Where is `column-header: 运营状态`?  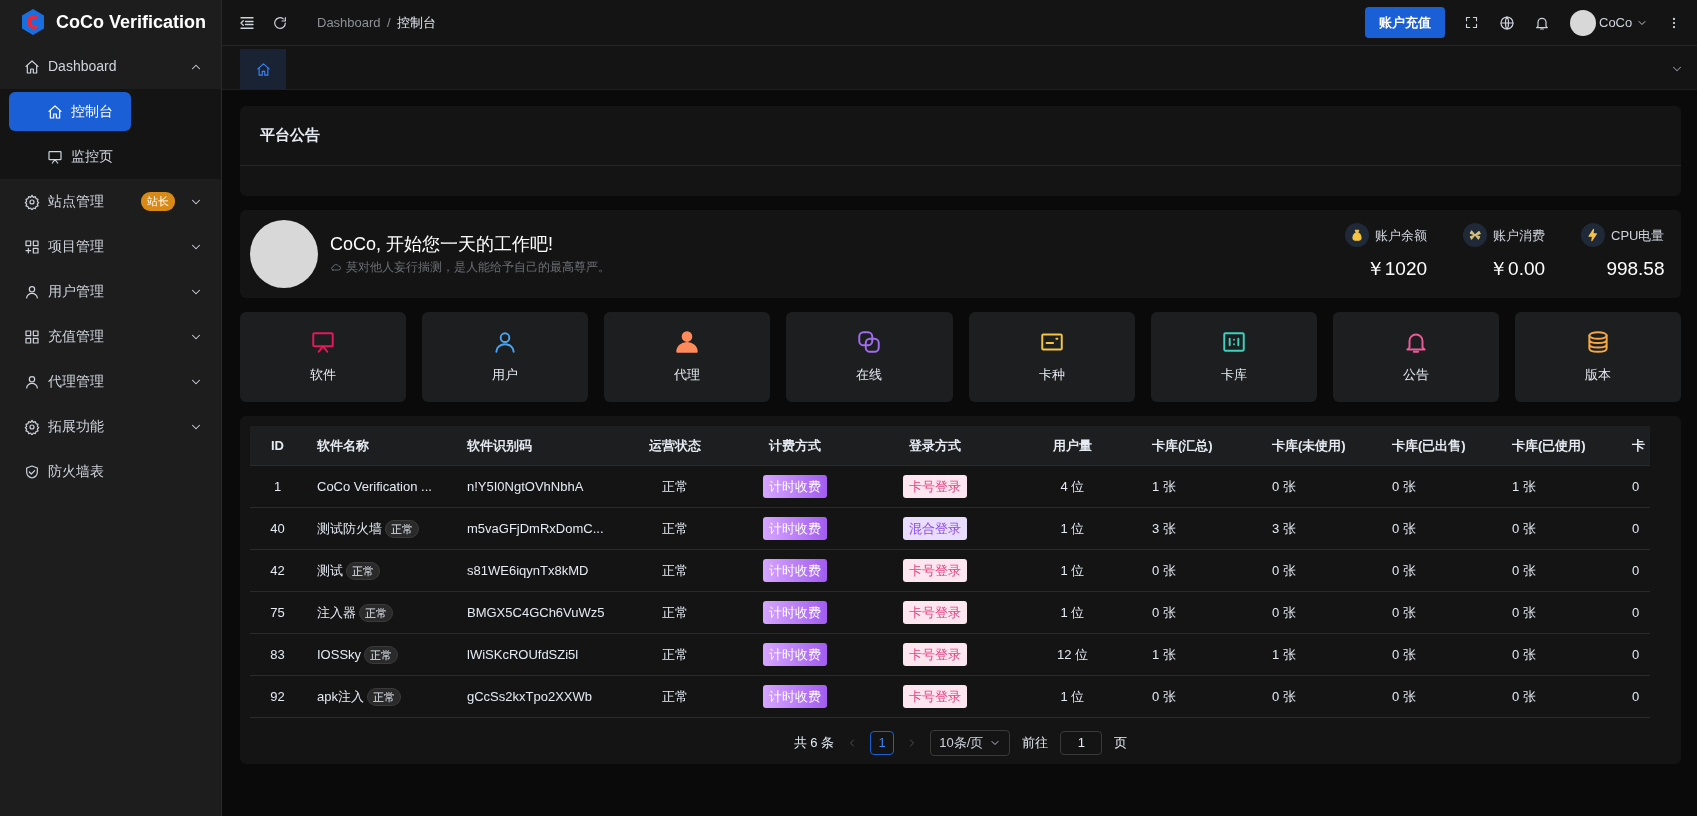
column-header: 运营状态 is located at coordinates (675, 445).